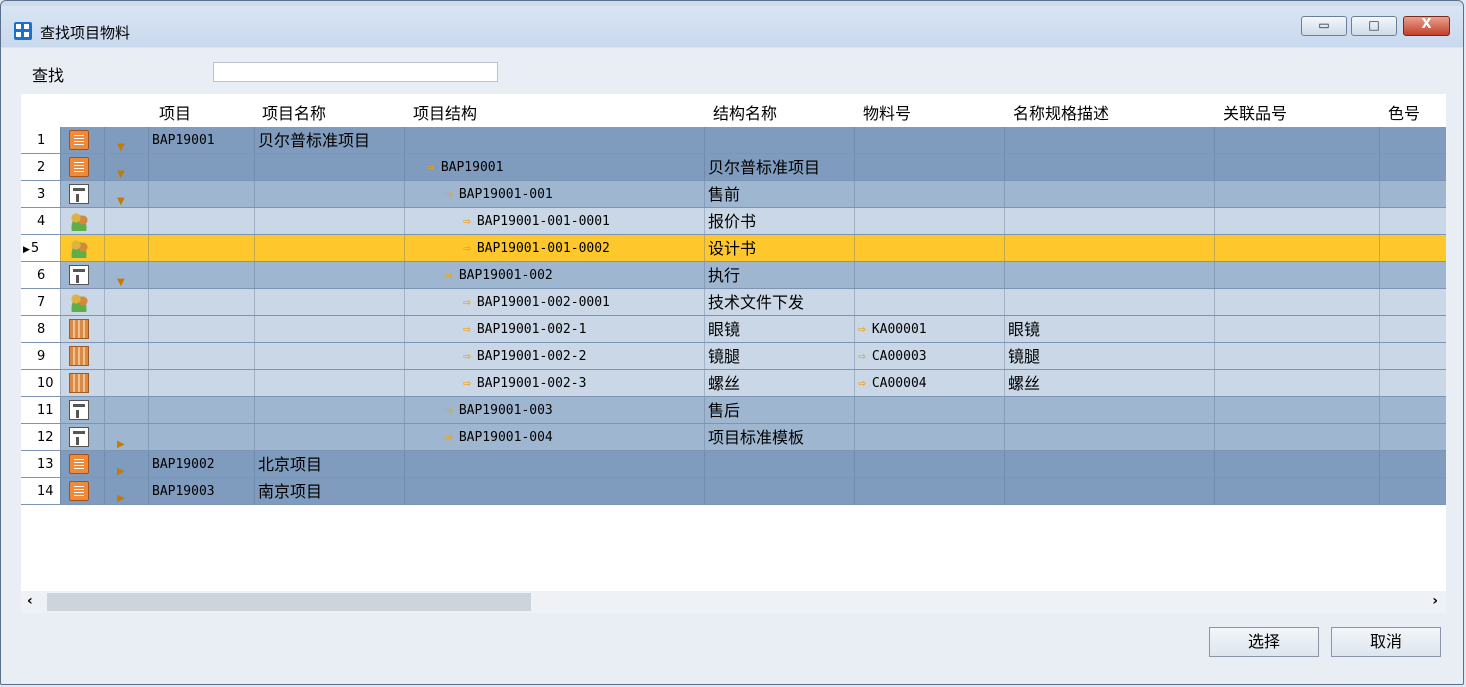  Describe the element at coordinates (445, 112) in the screenshot. I see `column-header-structure: 项目结构` at that location.